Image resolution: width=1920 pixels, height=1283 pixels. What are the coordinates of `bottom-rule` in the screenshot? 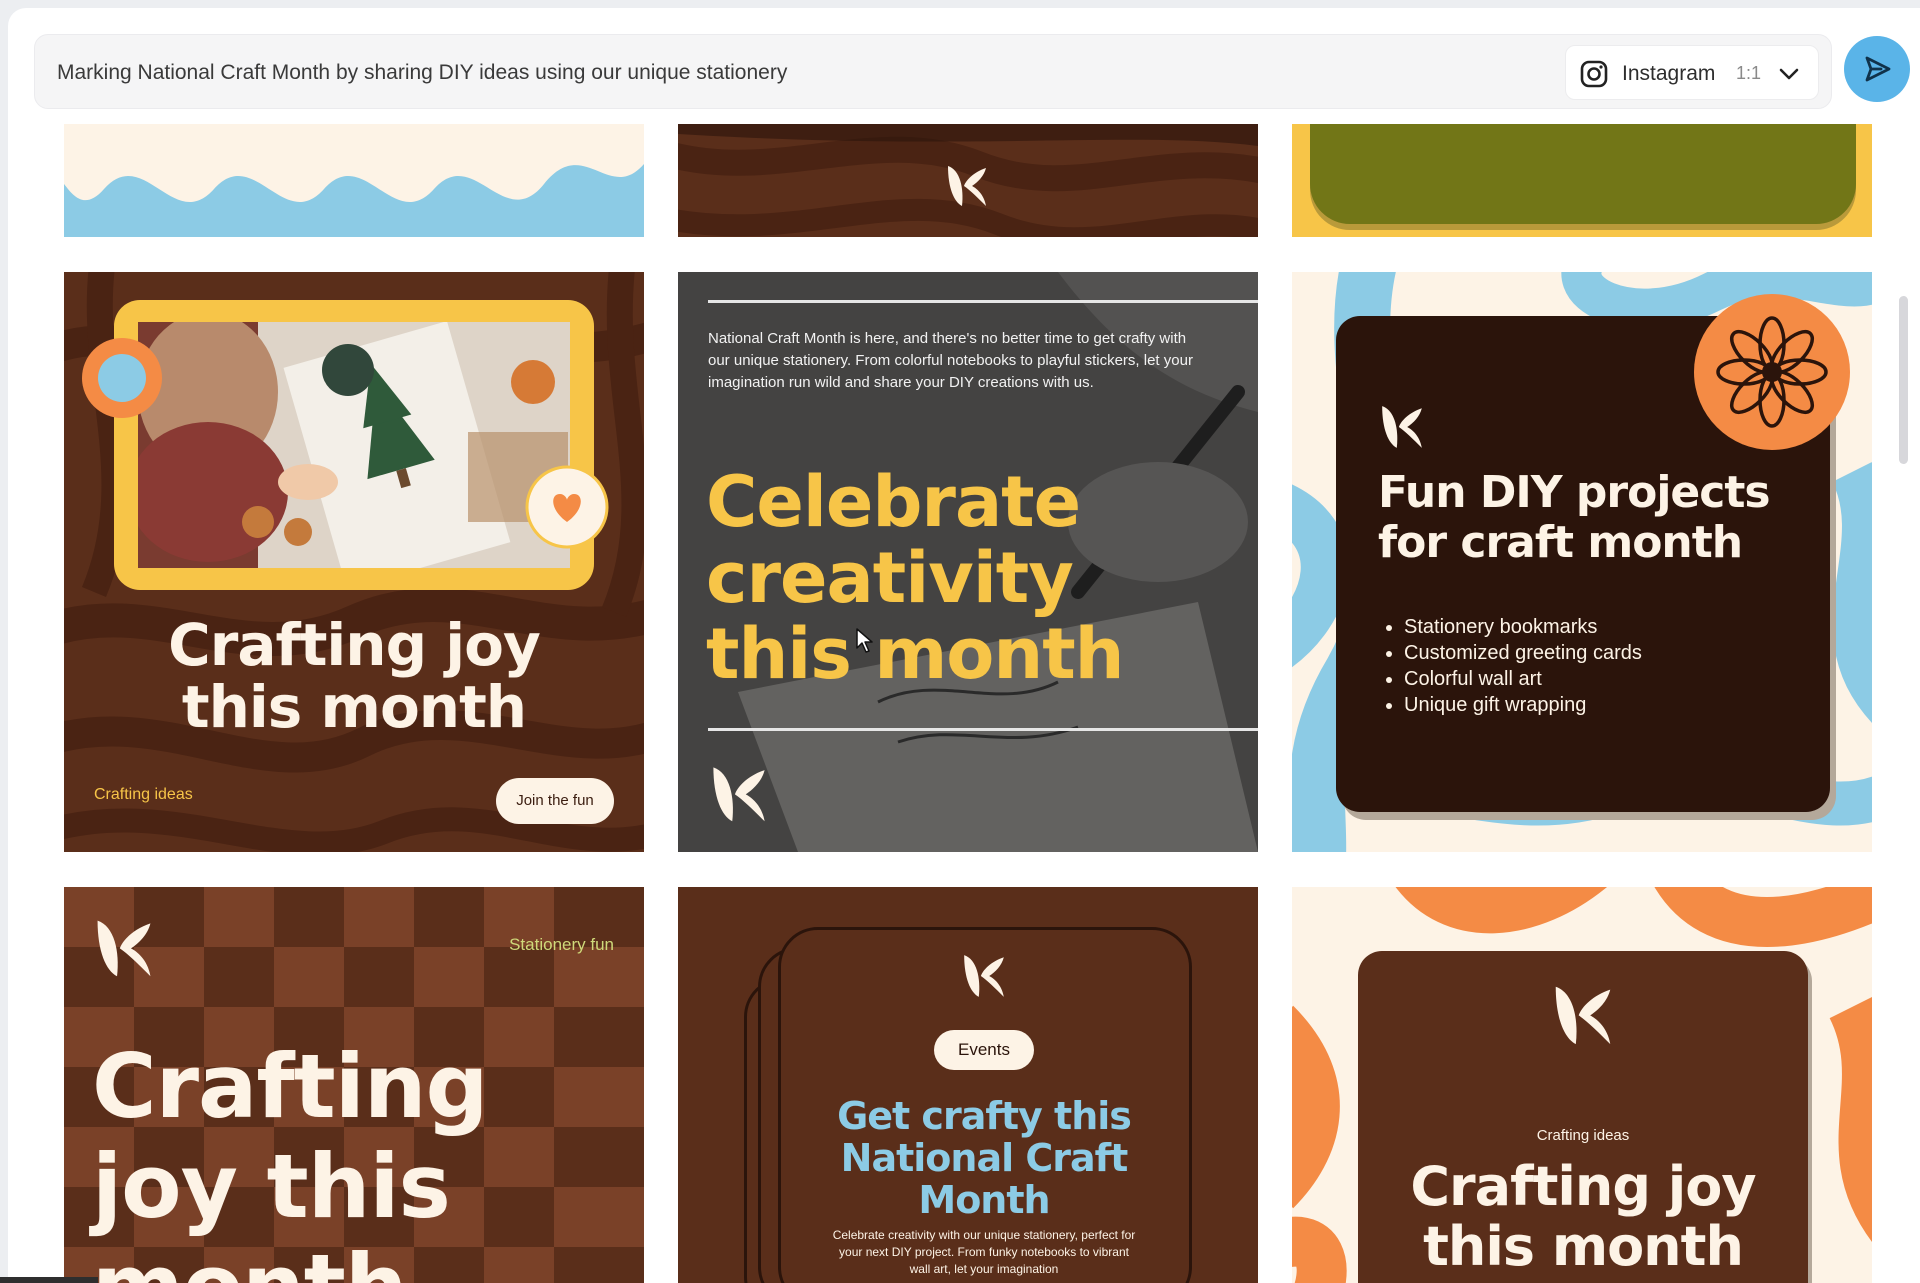 It's located at (983, 729).